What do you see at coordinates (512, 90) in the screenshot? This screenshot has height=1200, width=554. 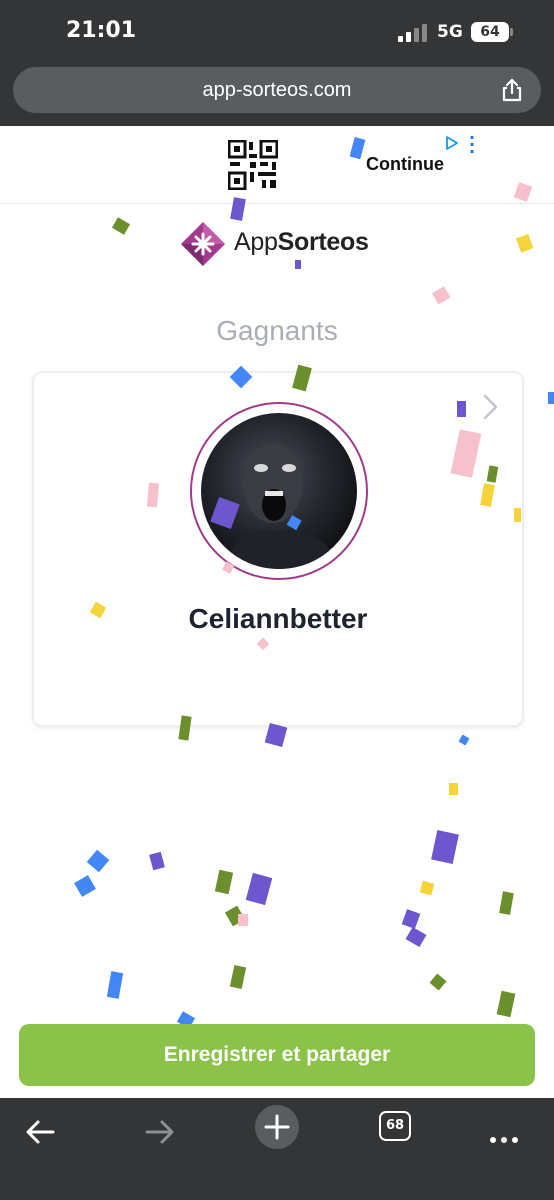 I see `share-icon` at bounding box center [512, 90].